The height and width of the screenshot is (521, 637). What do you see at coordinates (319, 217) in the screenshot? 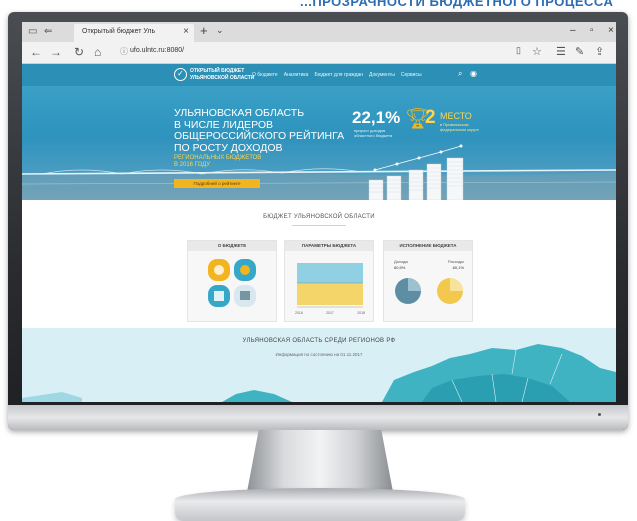
I see `budget-section-title: БЮДЖЕТ УЛЬЯНОВСКОЙ ОБЛАСТИ` at bounding box center [319, 217].